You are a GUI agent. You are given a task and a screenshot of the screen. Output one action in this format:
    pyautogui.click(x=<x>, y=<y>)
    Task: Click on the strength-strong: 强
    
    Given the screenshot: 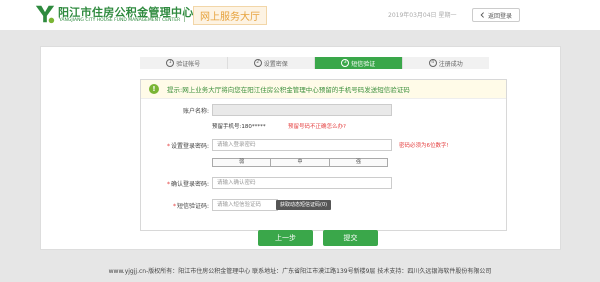 What is the action you would take?
    pyautogui.click(x=358, y=162)
    